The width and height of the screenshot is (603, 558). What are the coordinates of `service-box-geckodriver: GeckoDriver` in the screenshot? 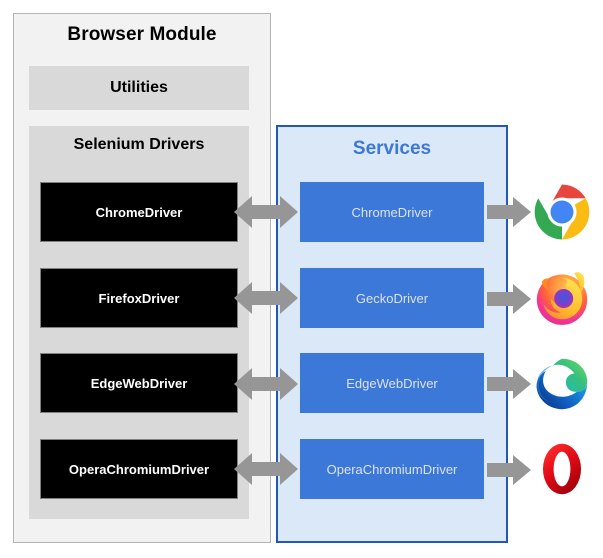 It's located at (392, 298).